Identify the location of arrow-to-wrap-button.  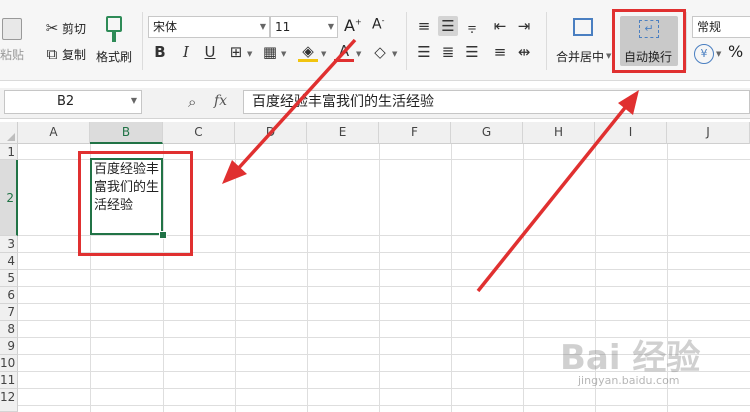
(557, 191).